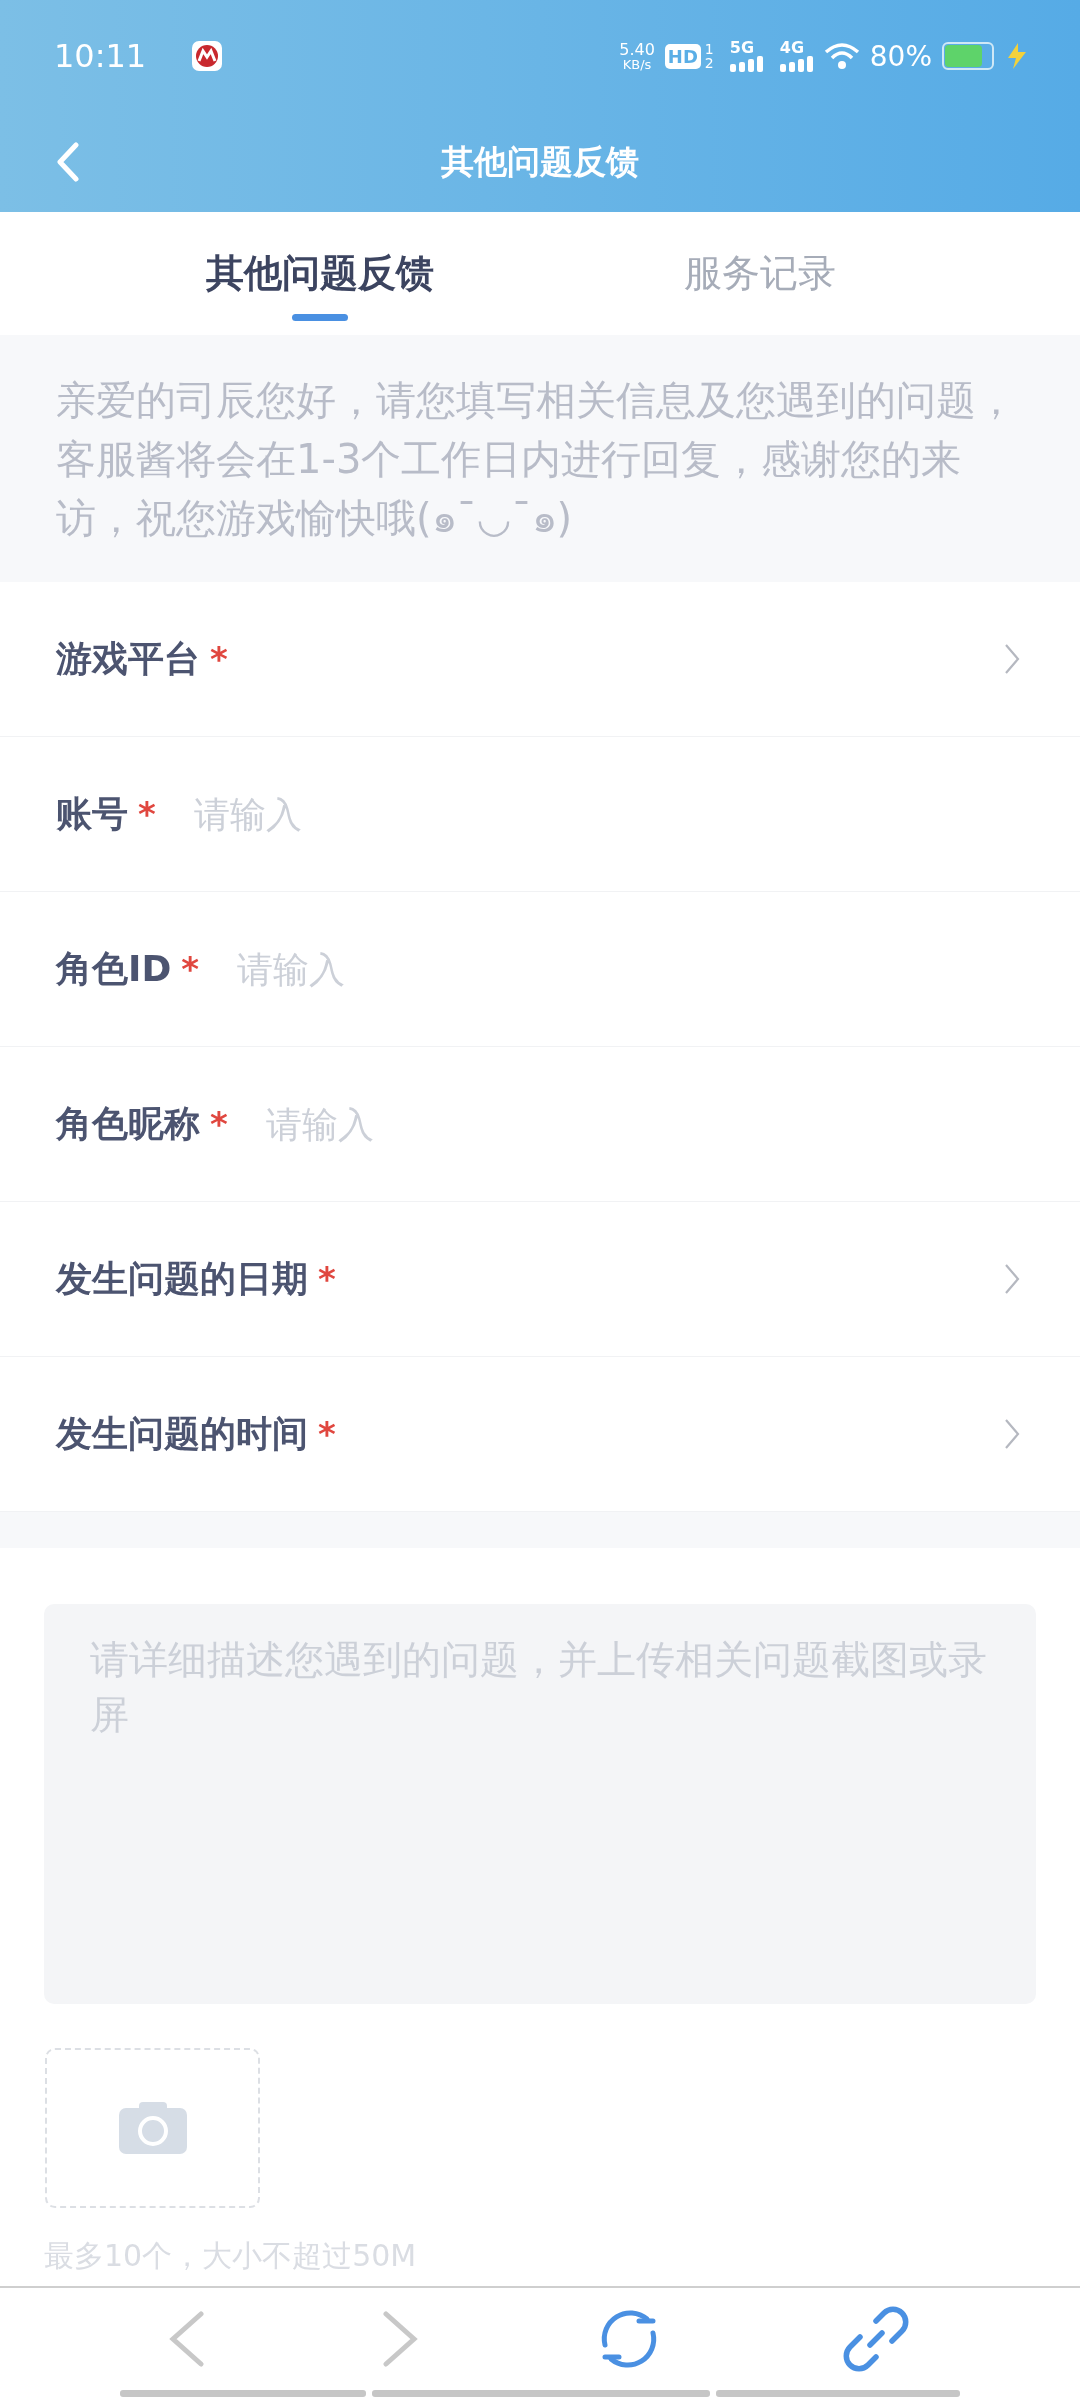 Image resolution: width=1080 pixels, height=2400 pixels. What do you see at coordinates (68, 162) in the screenshot?
I see `back-icon` at bounding box center [68, 162].